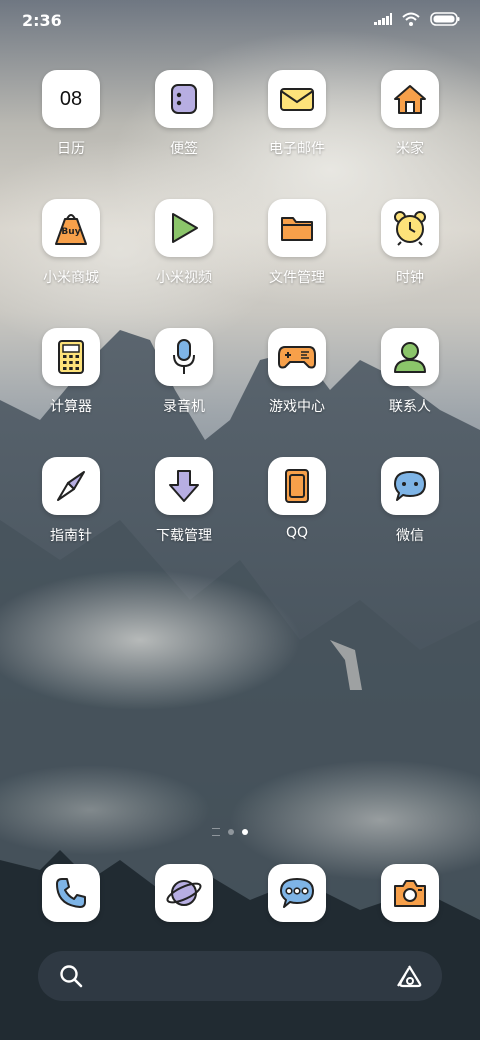 The image size is (480, 1040). I want to click on app-label: 下载管理, so click(184, 536).